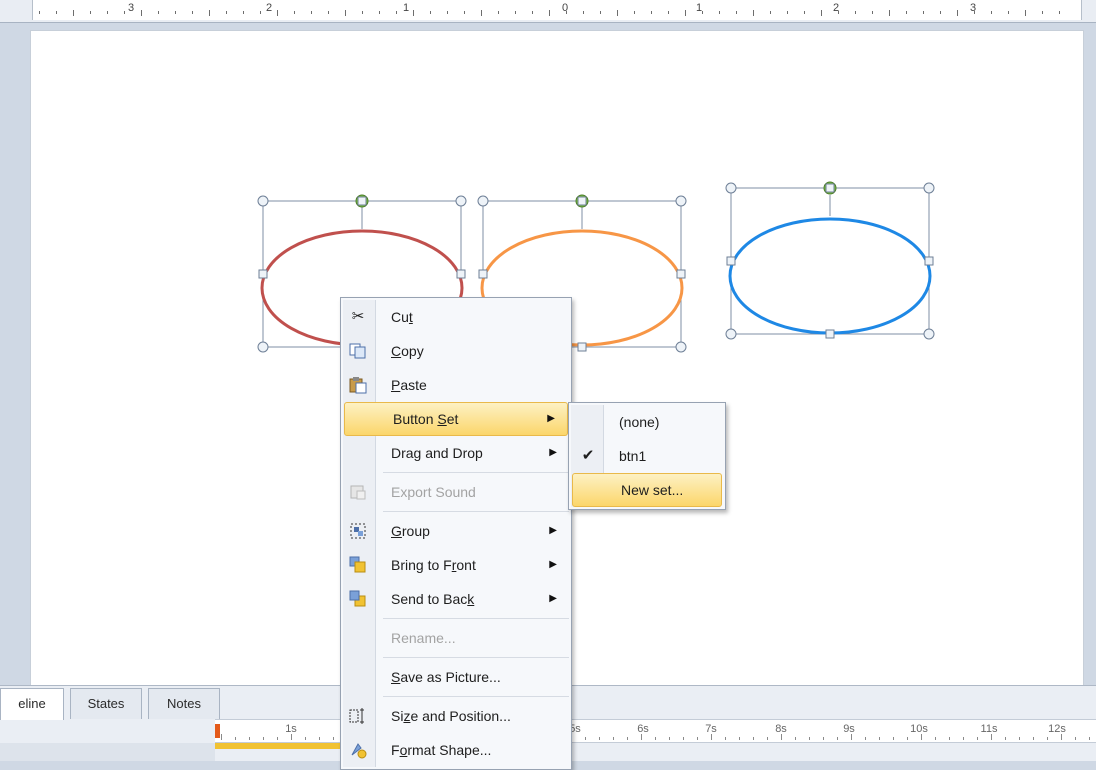 The width and height of the screenshot is (1096, 770). I want to click on checkmark-icon: ✔, so click(588, 455).